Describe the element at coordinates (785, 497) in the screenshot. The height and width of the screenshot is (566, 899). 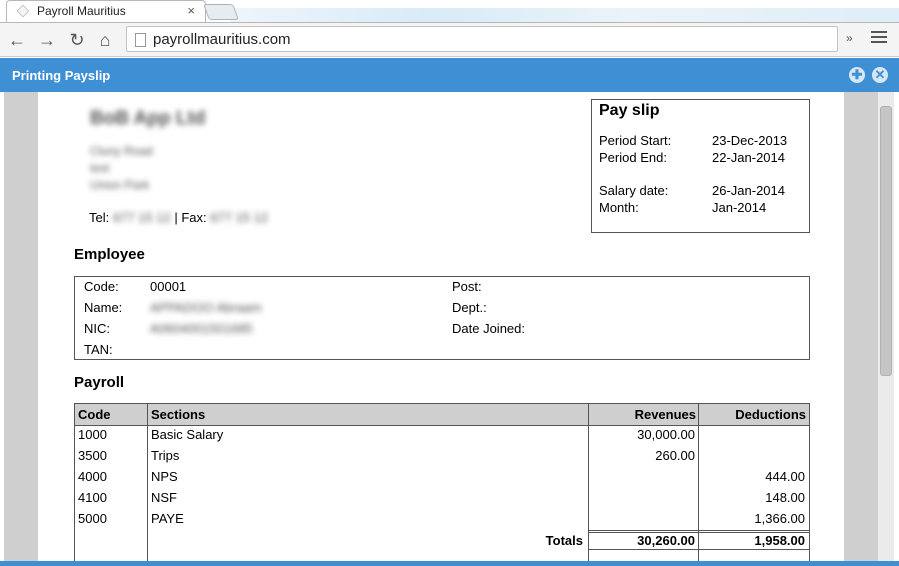
I see `row-deduction: 148.00` at that location.